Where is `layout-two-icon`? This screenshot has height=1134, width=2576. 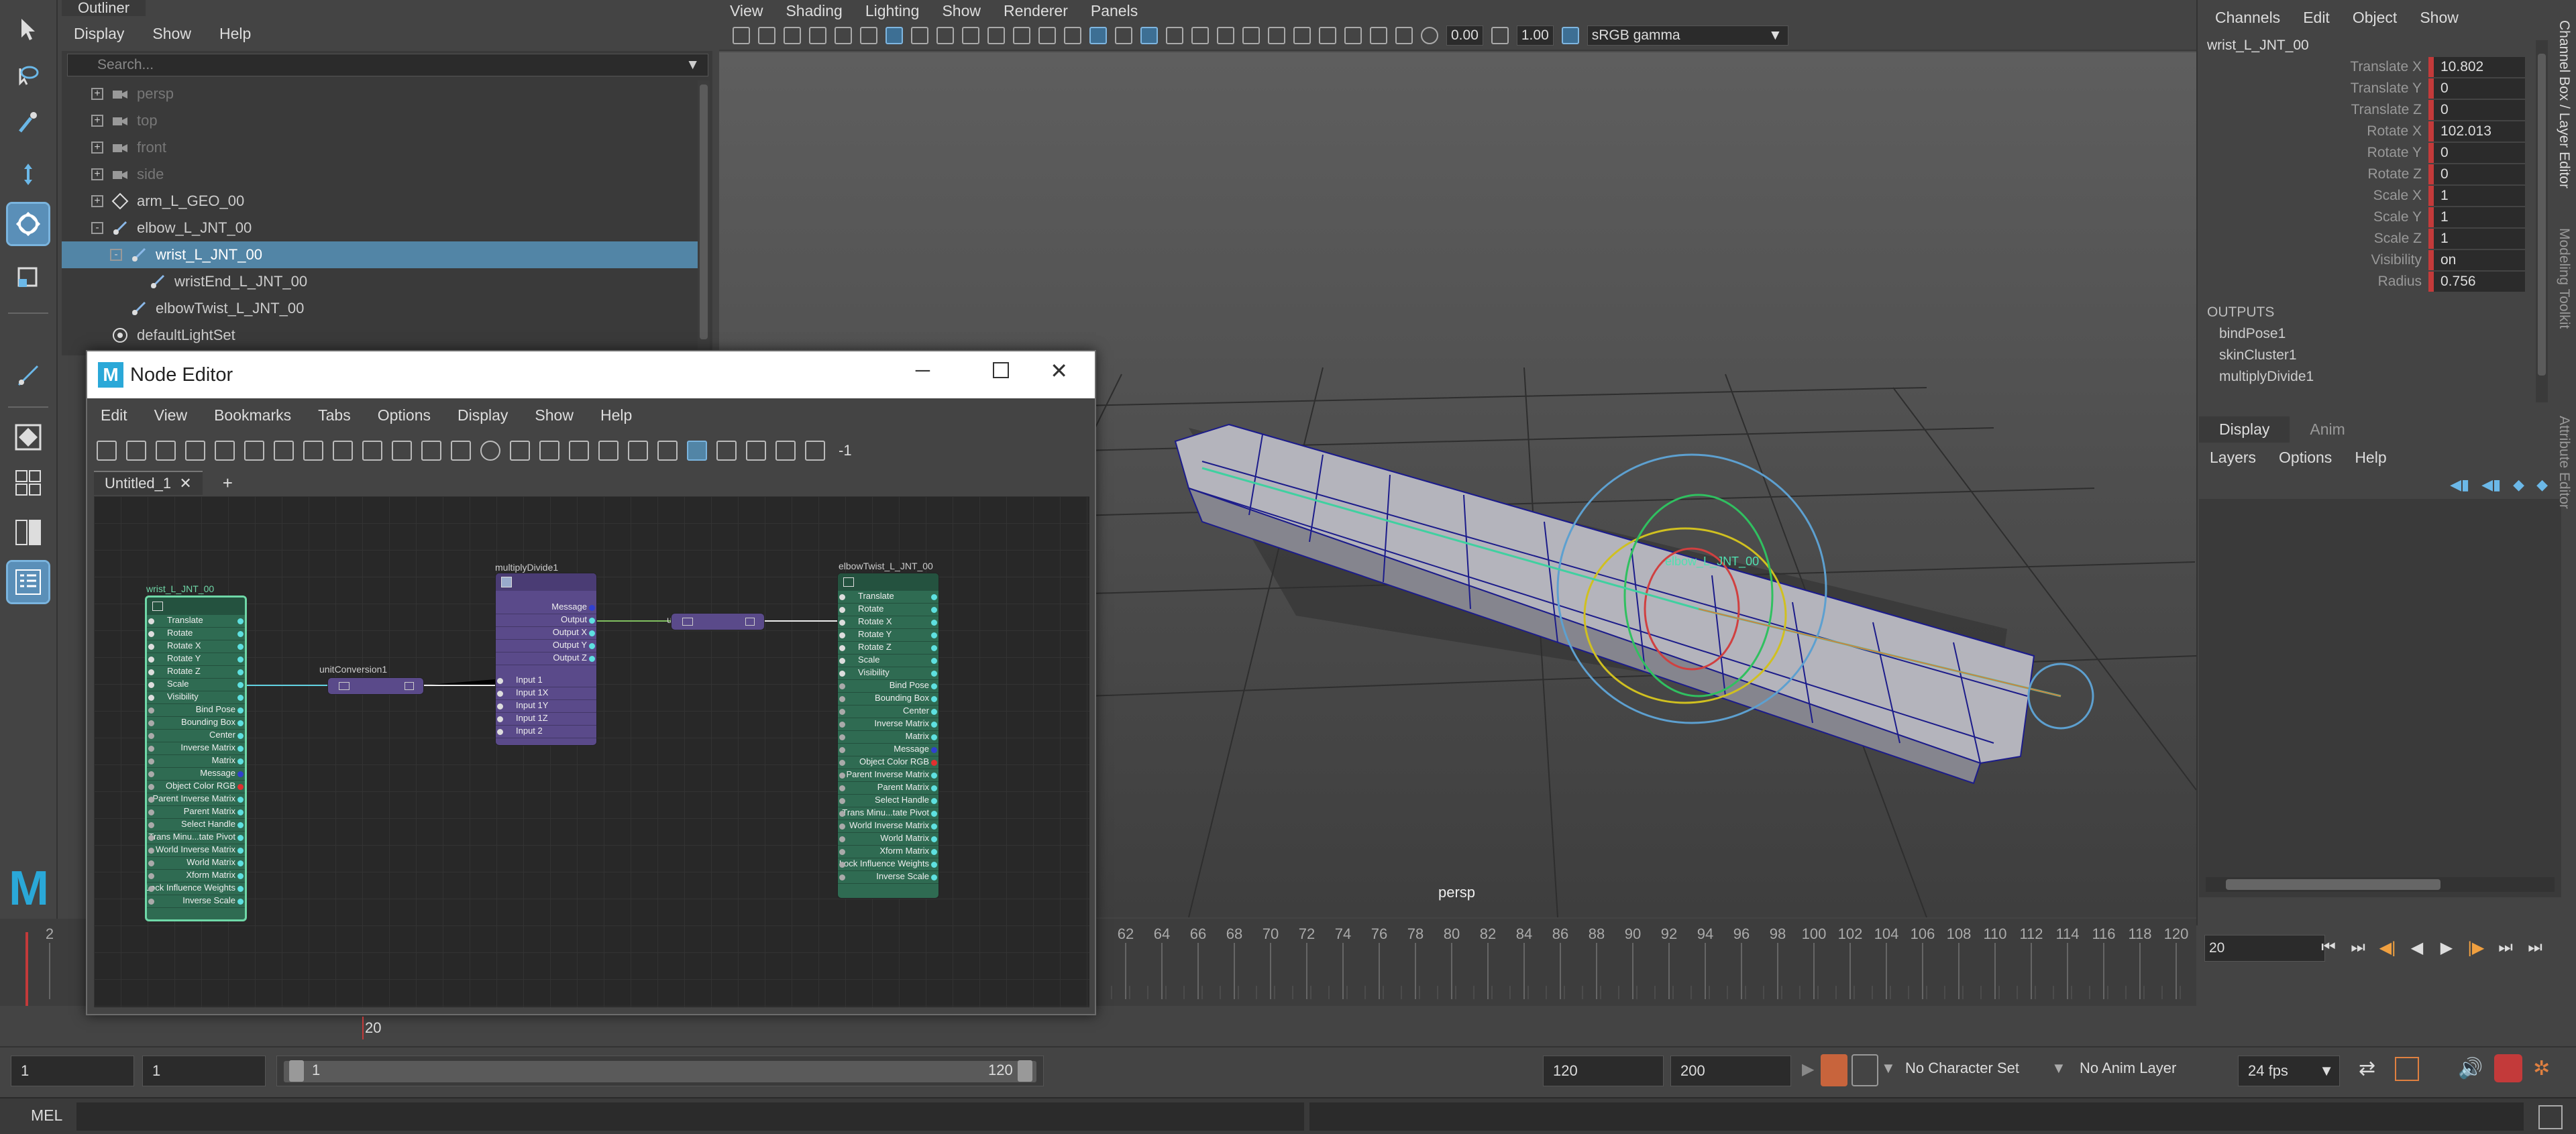
layout-two-icon is located at coordinates (28, 532).